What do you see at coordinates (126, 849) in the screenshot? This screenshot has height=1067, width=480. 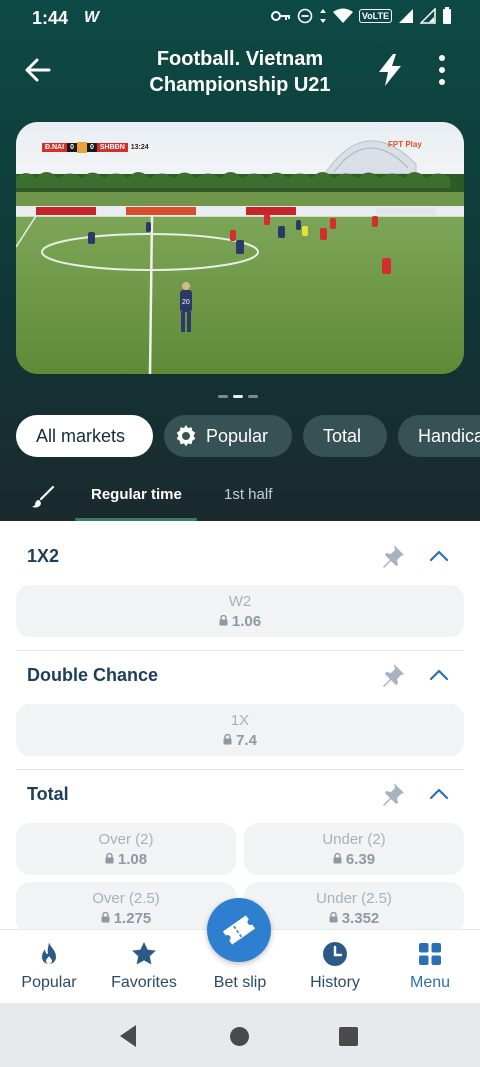 I see `odd-button: Over (2) 1.08` at bounding box center [126, 849].